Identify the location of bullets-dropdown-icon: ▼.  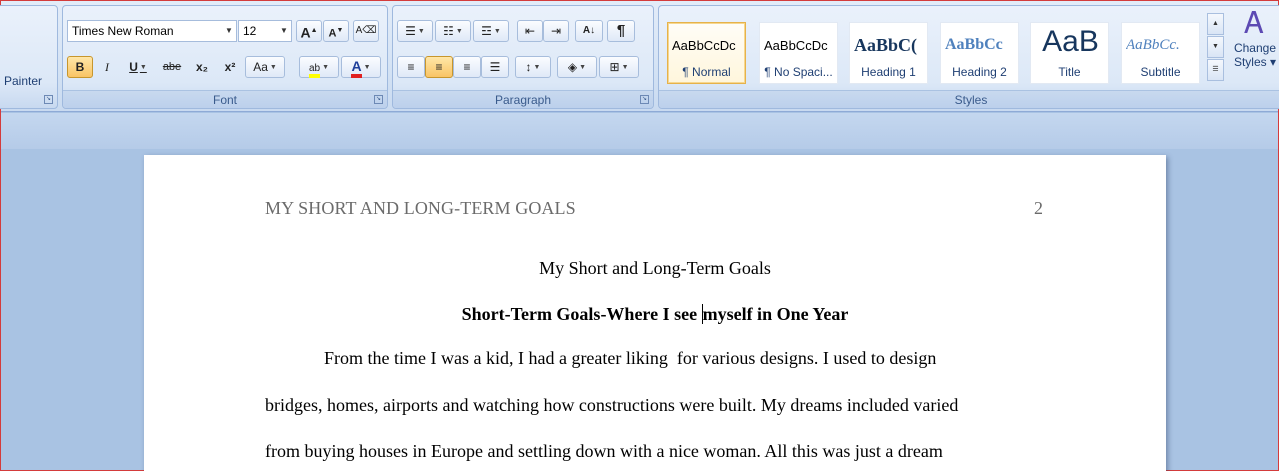
(421, 31).